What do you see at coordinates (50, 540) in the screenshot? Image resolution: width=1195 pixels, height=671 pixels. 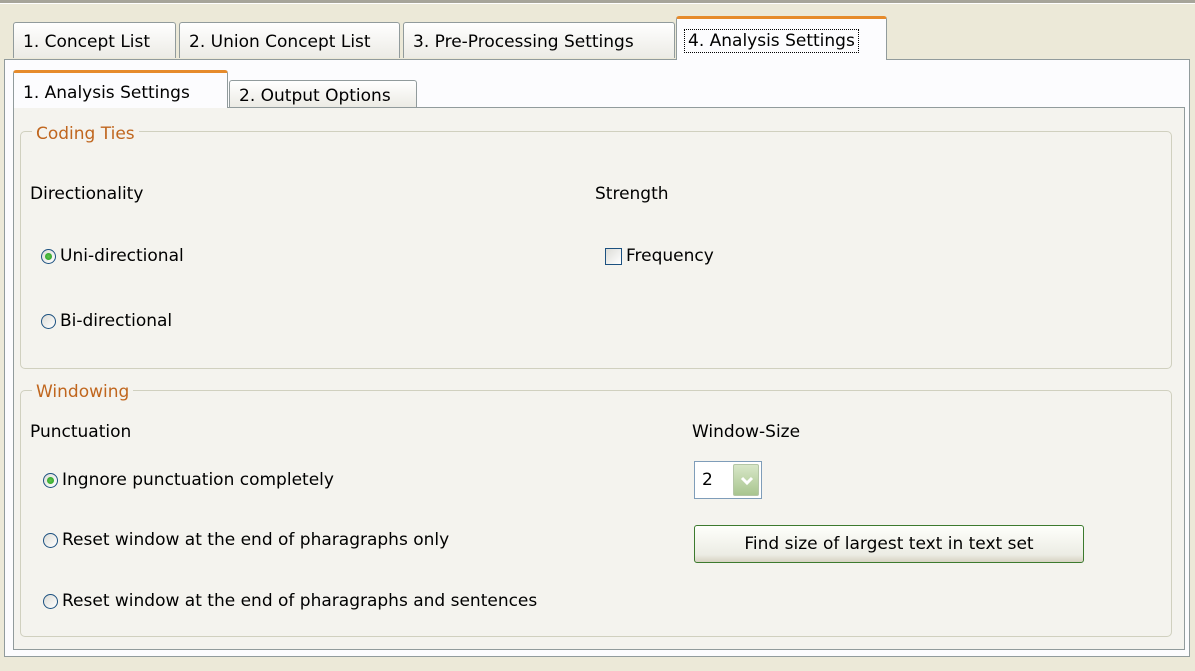 I see `reset-paragraphs-radio` at bounding box center [50, 540].